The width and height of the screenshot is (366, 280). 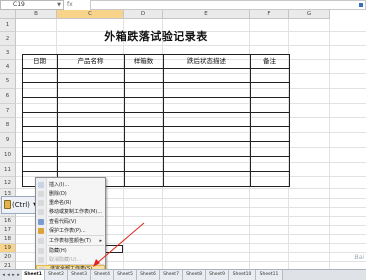 What do you see at coordinates (8, 96) in the screenshot?
I see `row-header-6: 6` at bounding box center [8, 96].